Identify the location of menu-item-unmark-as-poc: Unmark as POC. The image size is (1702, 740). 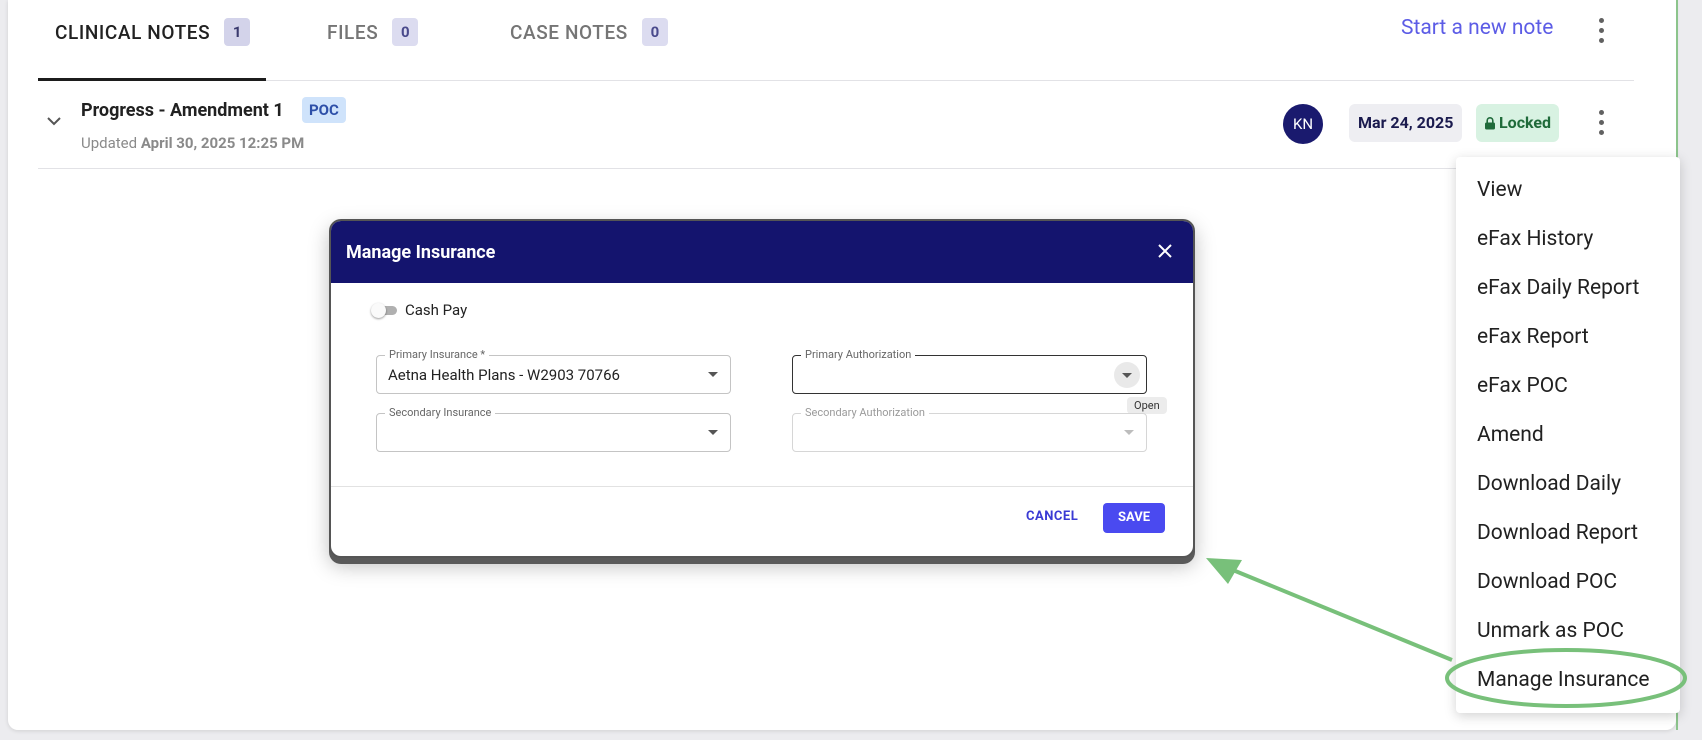
(1550, 631).